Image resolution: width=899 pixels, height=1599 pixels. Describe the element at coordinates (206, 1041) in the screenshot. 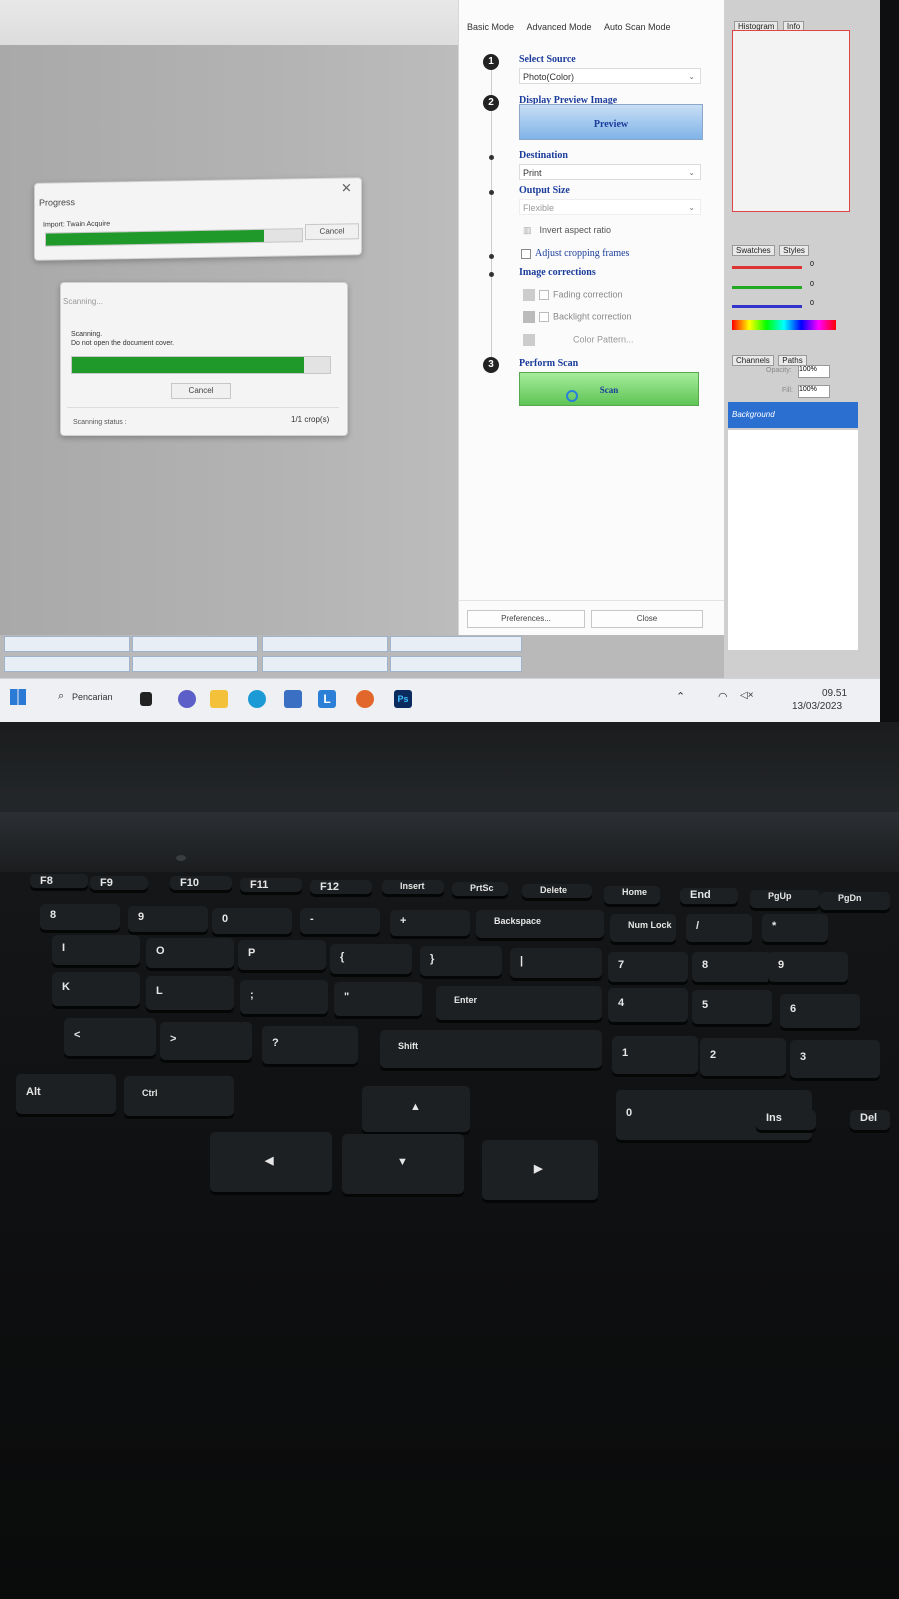

I see `key-symbol: >` at that location.